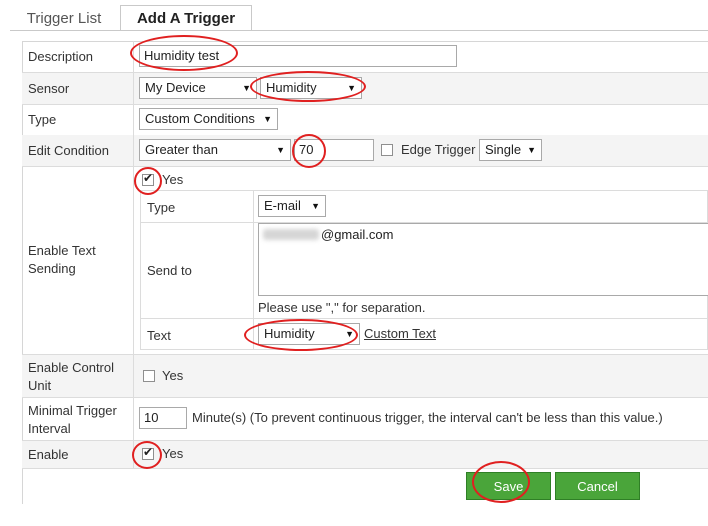 This screenshot has width=708, height=526. Describe the element at coordinates (149, 376) in the screenshot. I see `control-unit-checkbox` at that location.